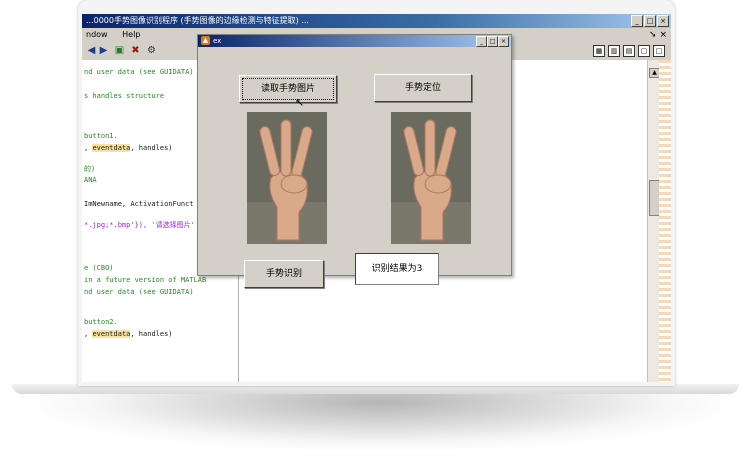 This screenshot has height=462, width=751. I want to click on run-icon: ▣, so click(119, 50).